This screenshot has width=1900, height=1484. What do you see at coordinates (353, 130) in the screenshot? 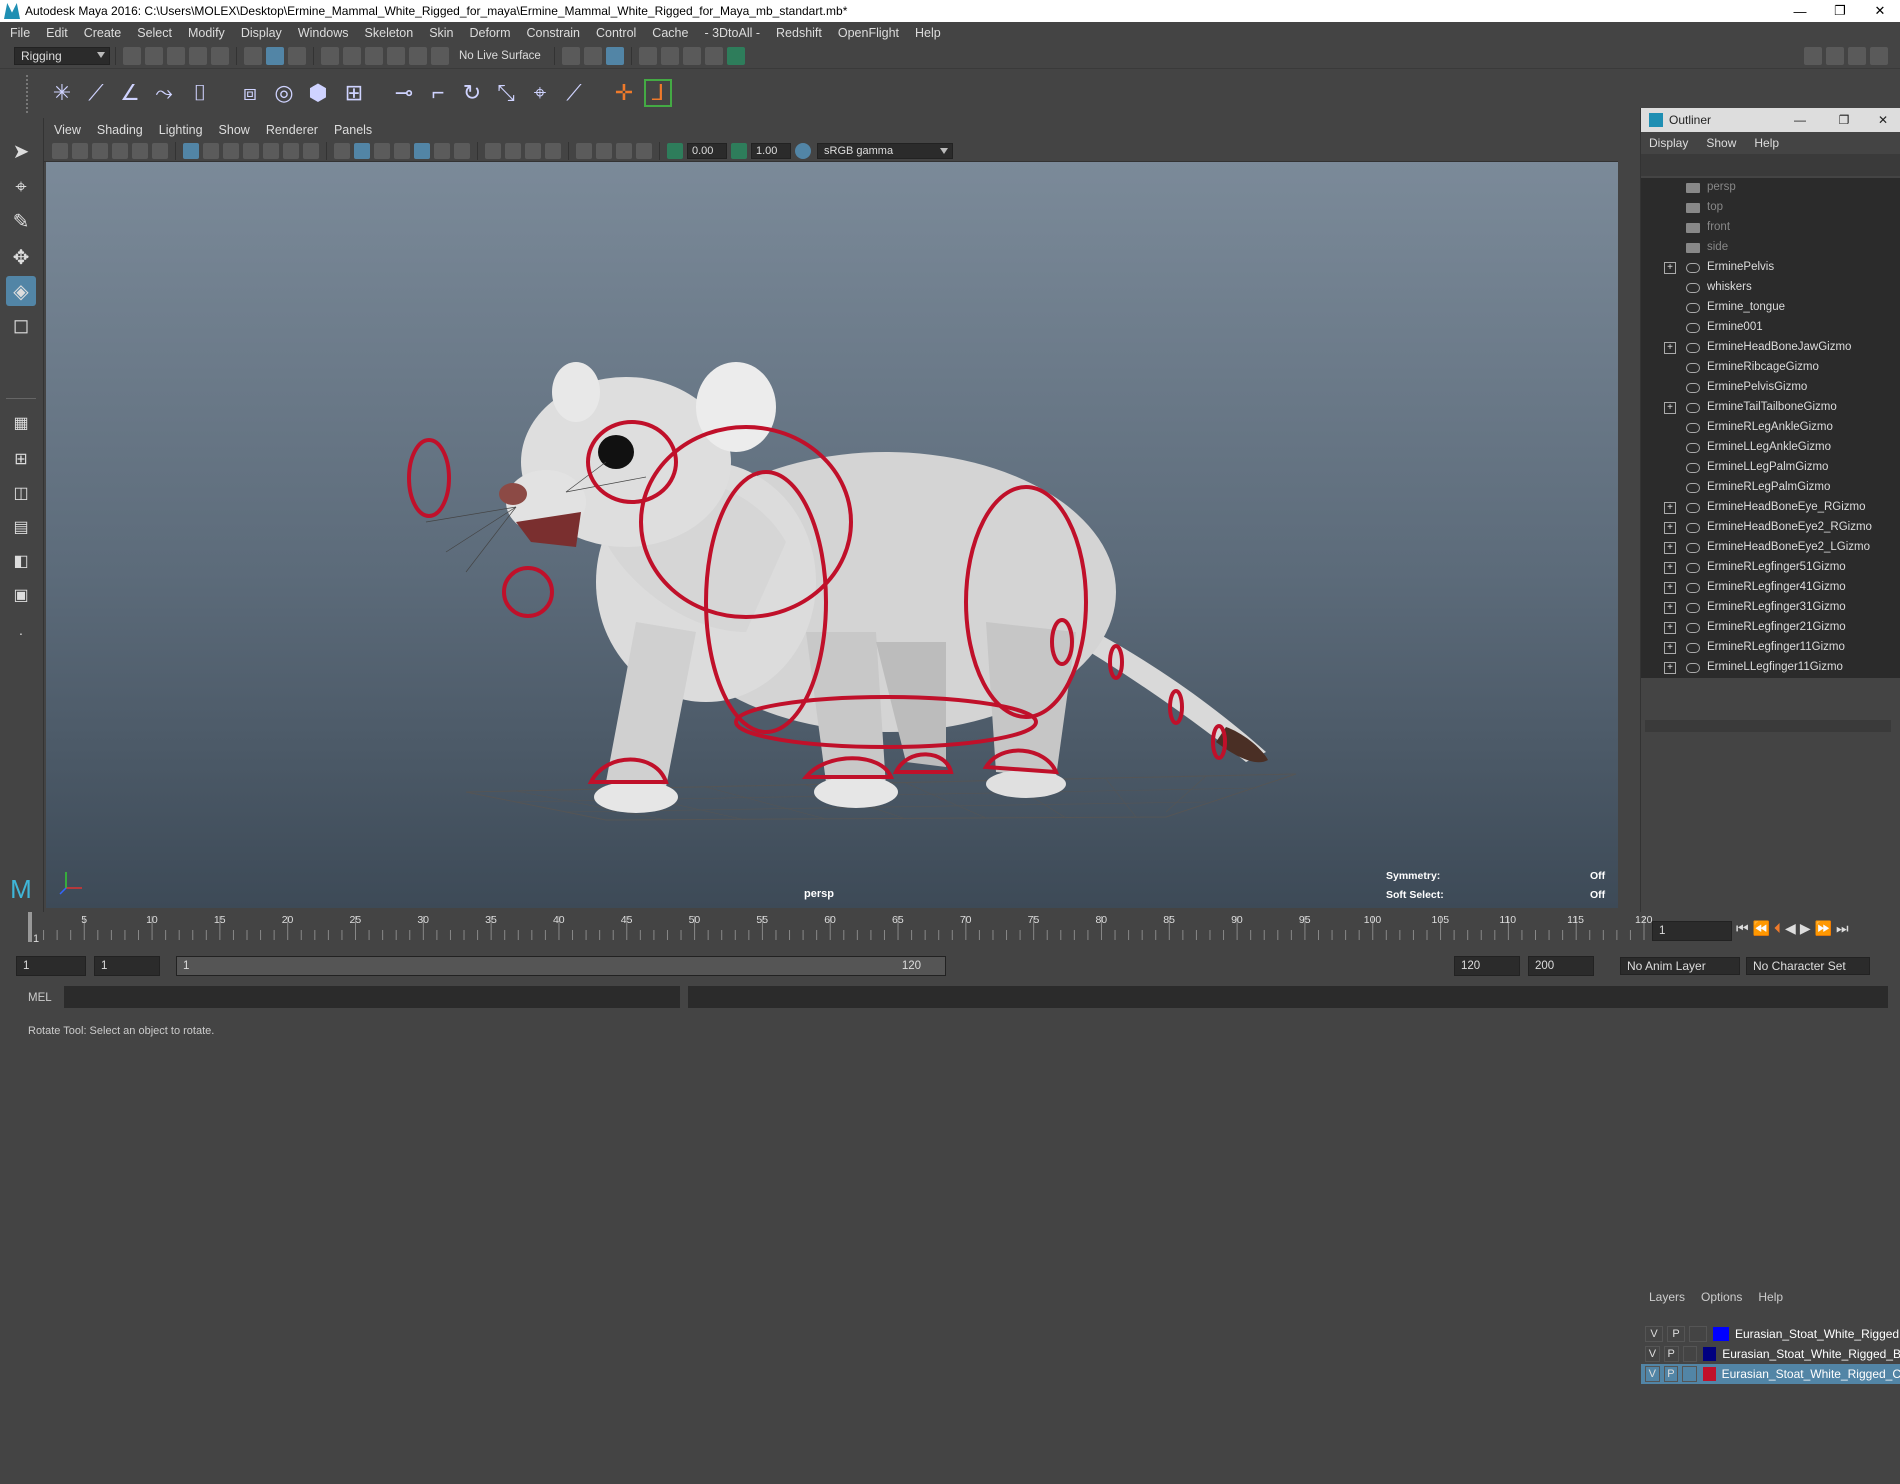
I see `viewport-menu-panels: Panels` at bounding box center [353, 130].